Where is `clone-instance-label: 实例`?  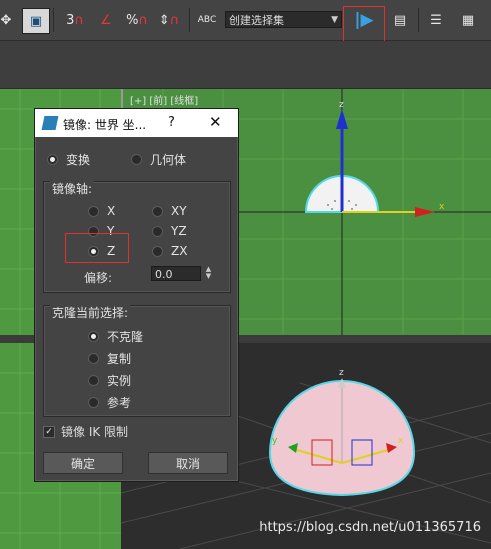 clone-instance-label: 实例 is located at coordinates (119, 381).